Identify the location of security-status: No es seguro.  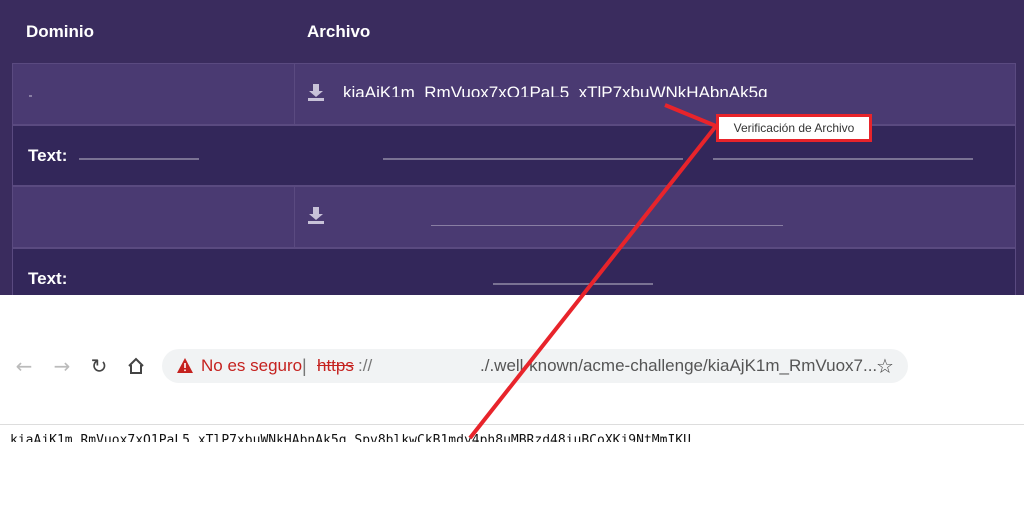
(251, 366).